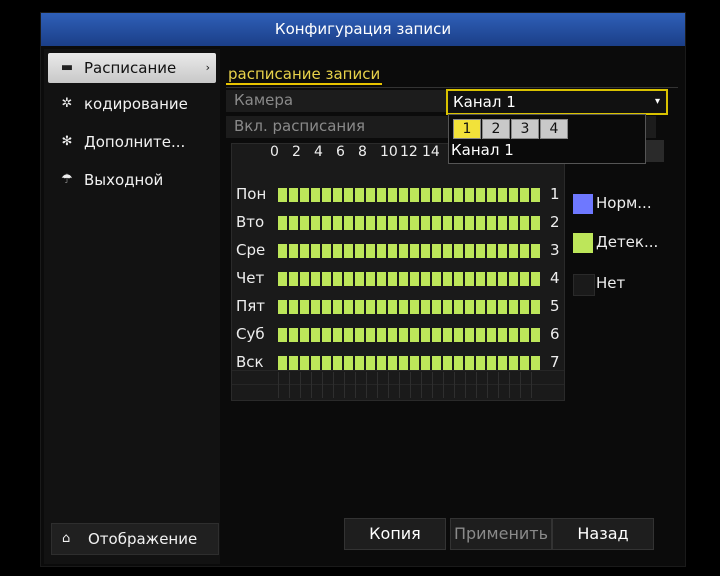 This screenshot has width=720, height=576. Describe the element at coordinates (132, 68) in the screenshot. I see `sidebar-item-schedule: ▬ Расписание ›` at that location.